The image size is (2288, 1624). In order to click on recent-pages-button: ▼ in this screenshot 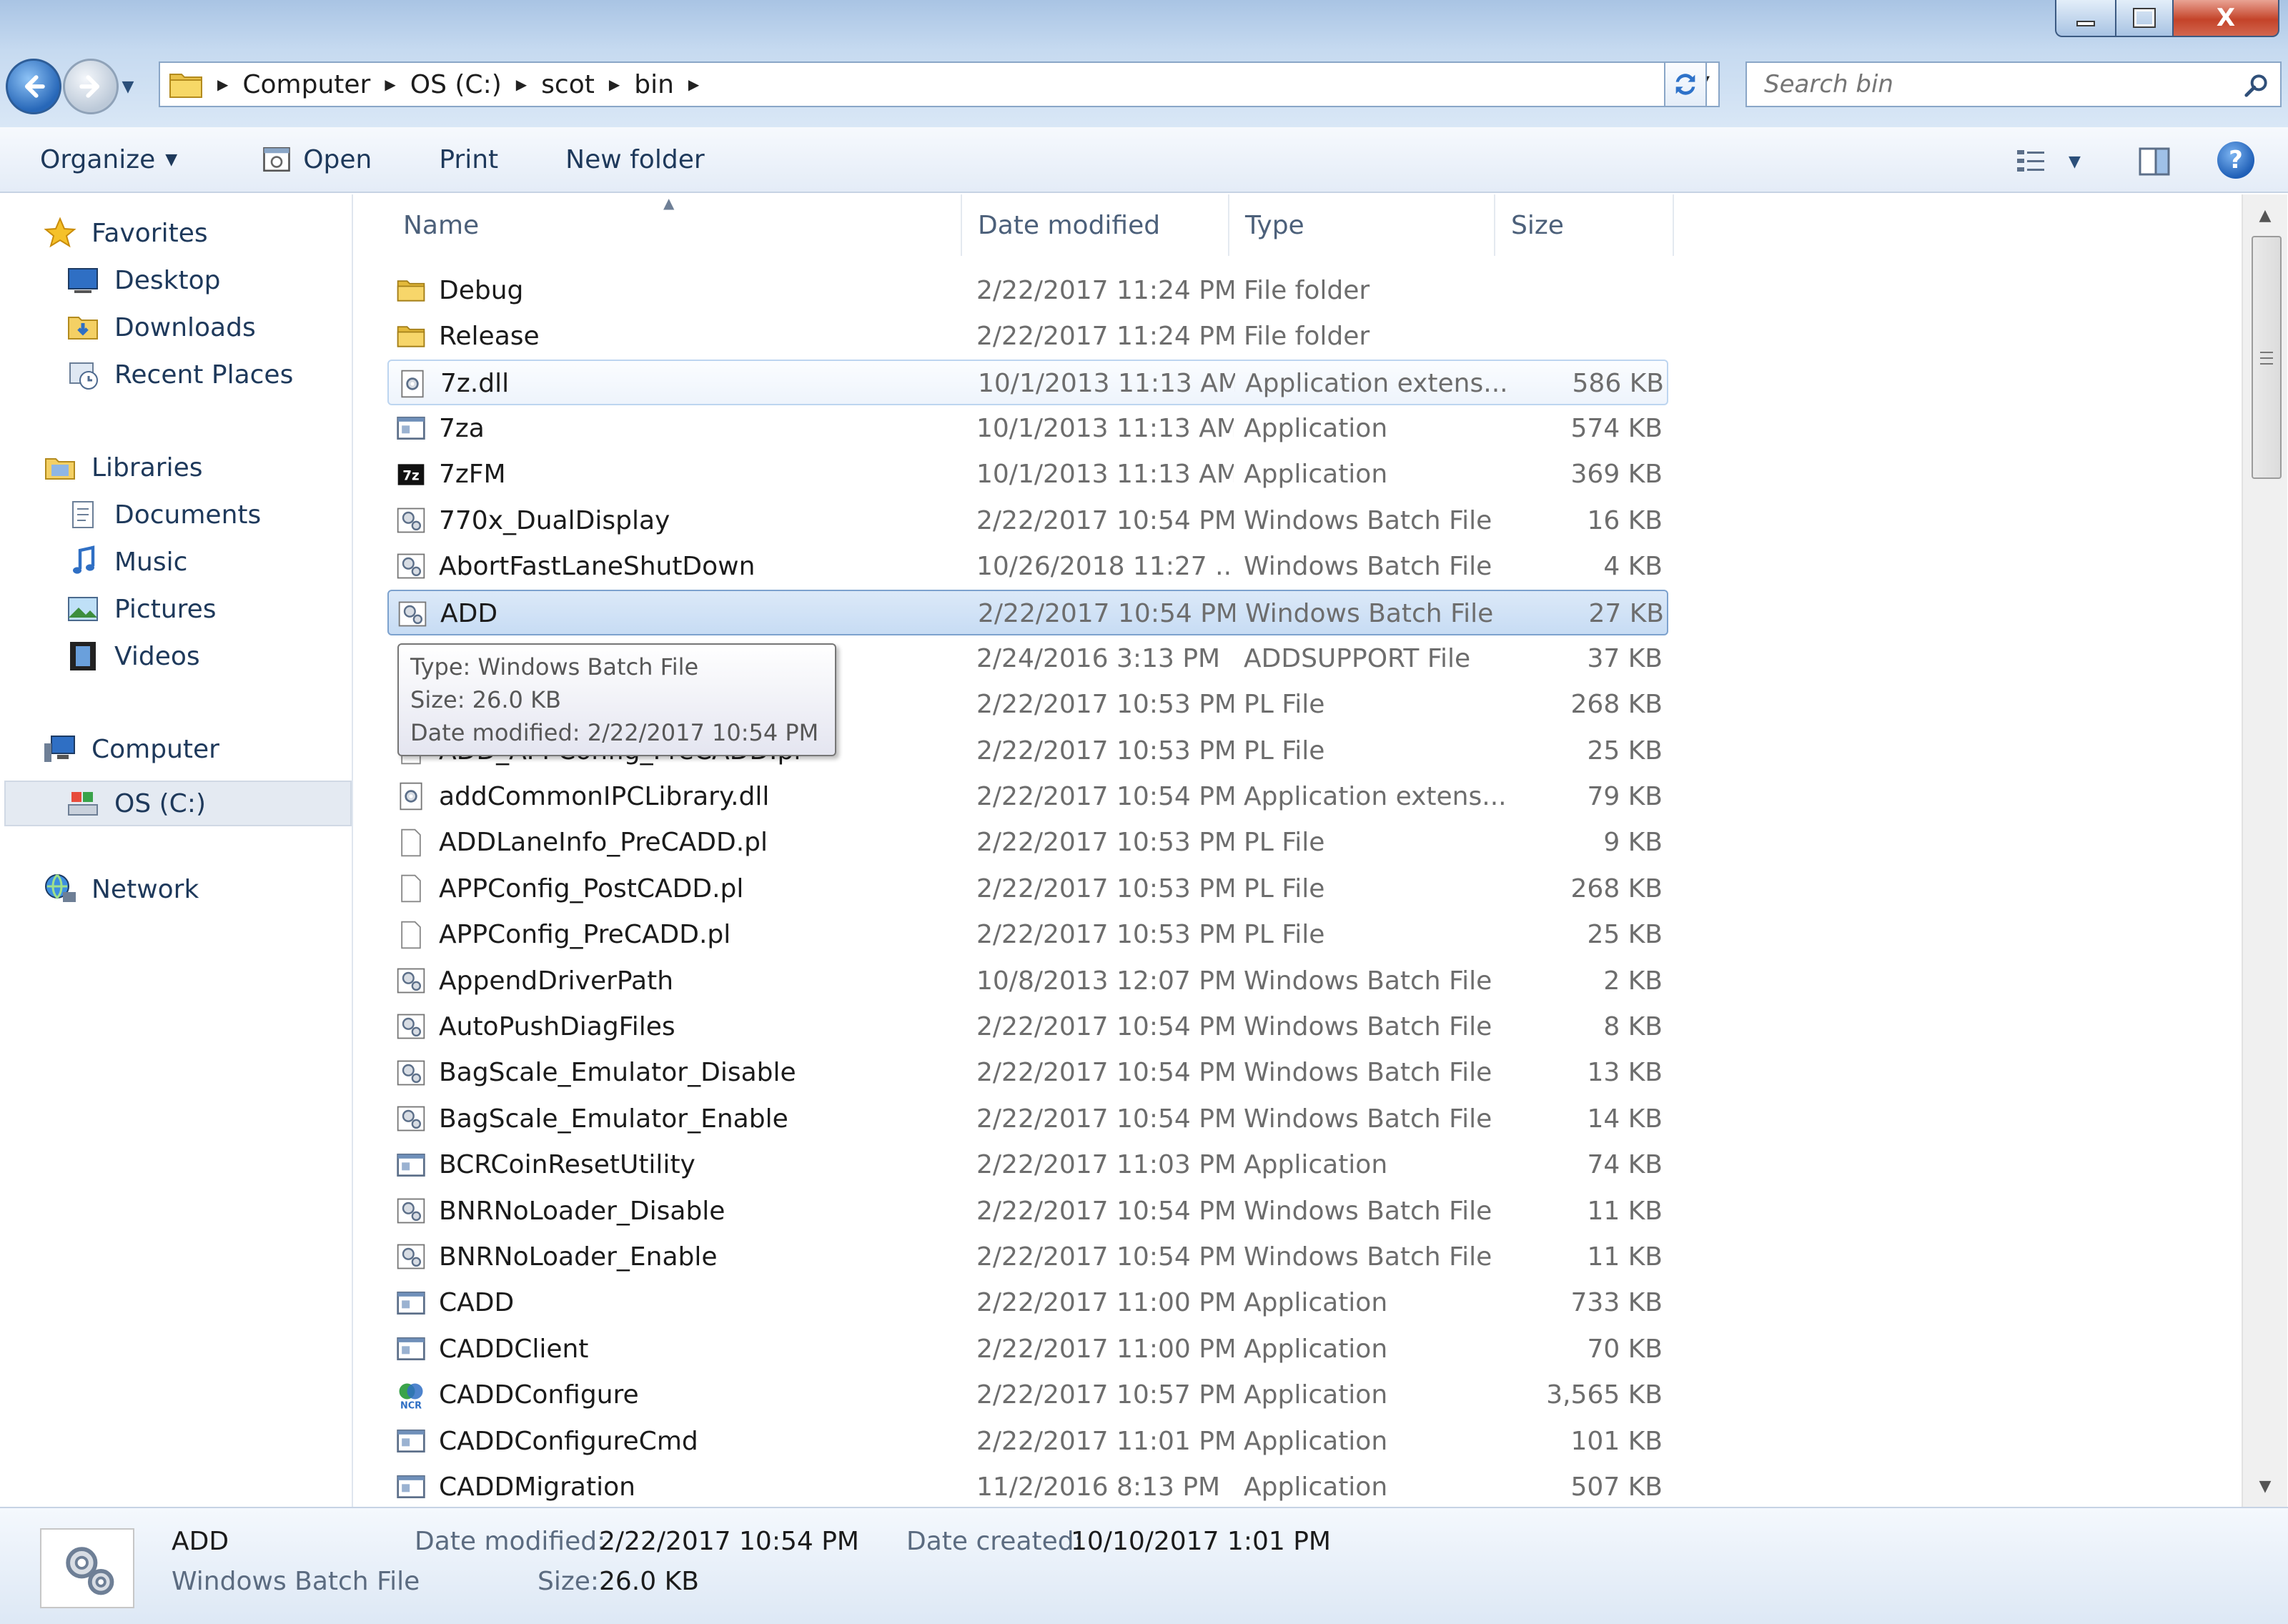, I will do `click(128, 87)`.